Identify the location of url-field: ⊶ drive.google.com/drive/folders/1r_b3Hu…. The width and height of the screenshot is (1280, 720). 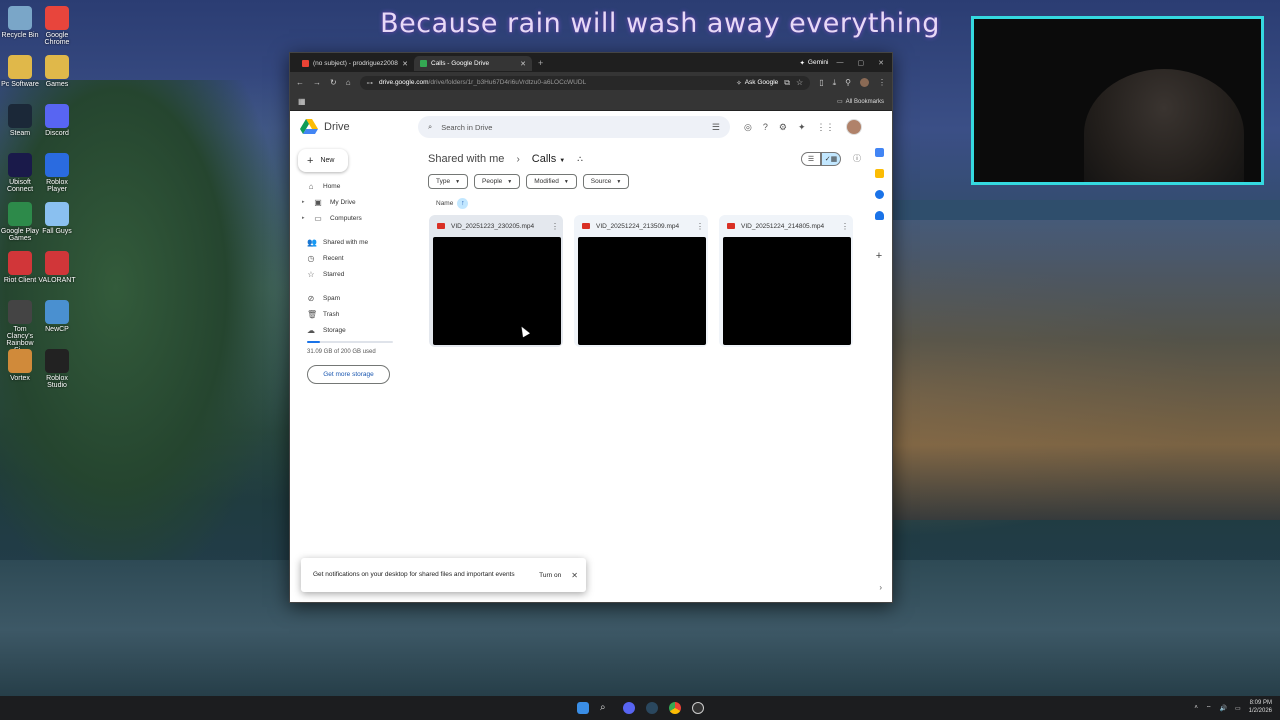
(585, 82).